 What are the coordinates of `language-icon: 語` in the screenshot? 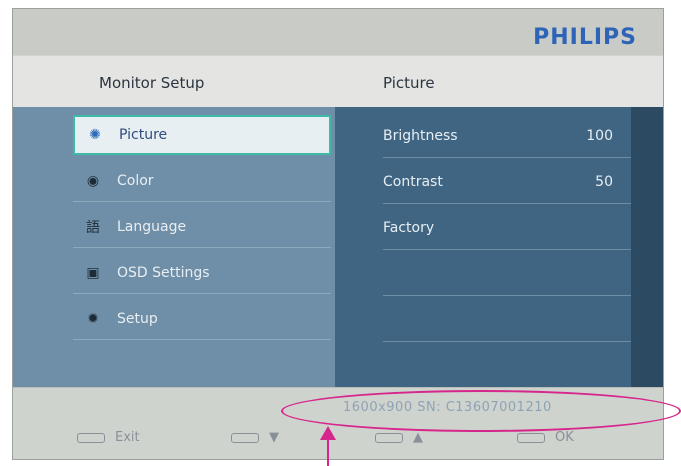 It's located at (93, 228).